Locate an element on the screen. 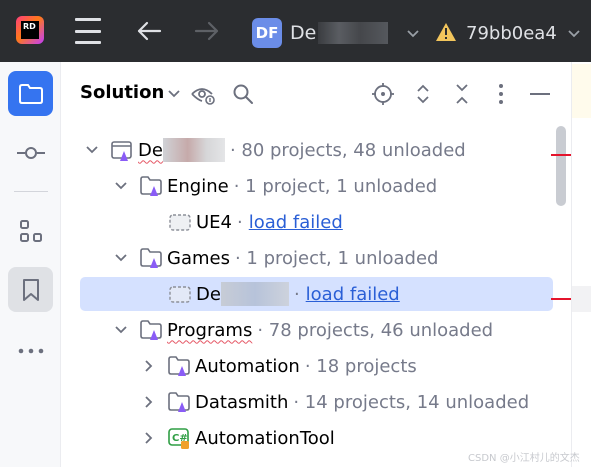  more-icon is located at coordinates (30, 350).